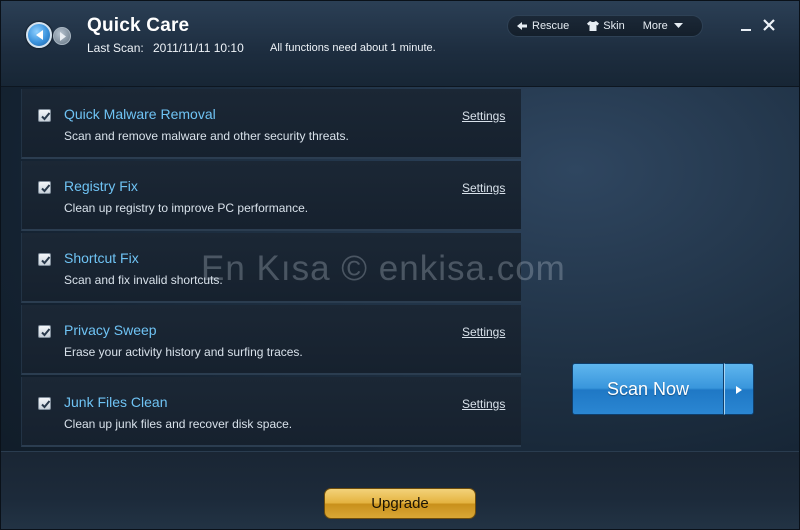 The height and width of the screenshot is (530, 800). I want to click on shirt-icon, so click(593, 26).